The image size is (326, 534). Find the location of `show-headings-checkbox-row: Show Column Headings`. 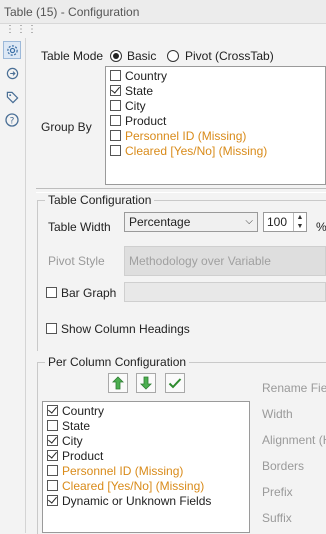

show-headings-checkbox-row: Show Column Headings is located at coordinates (118, 329).